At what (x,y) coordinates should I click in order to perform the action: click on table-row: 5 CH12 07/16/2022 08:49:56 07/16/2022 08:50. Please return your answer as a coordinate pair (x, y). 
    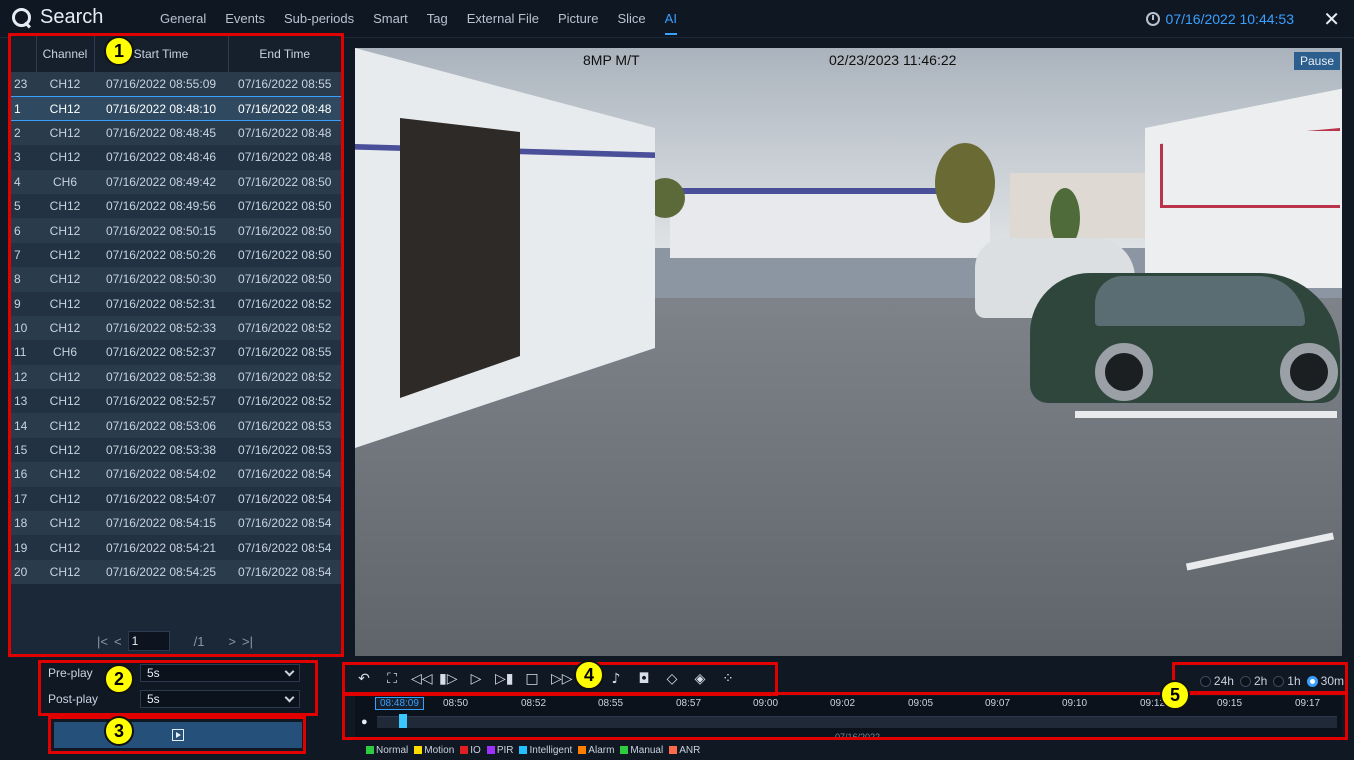
    Looking at the image, I should click on (175, 206).